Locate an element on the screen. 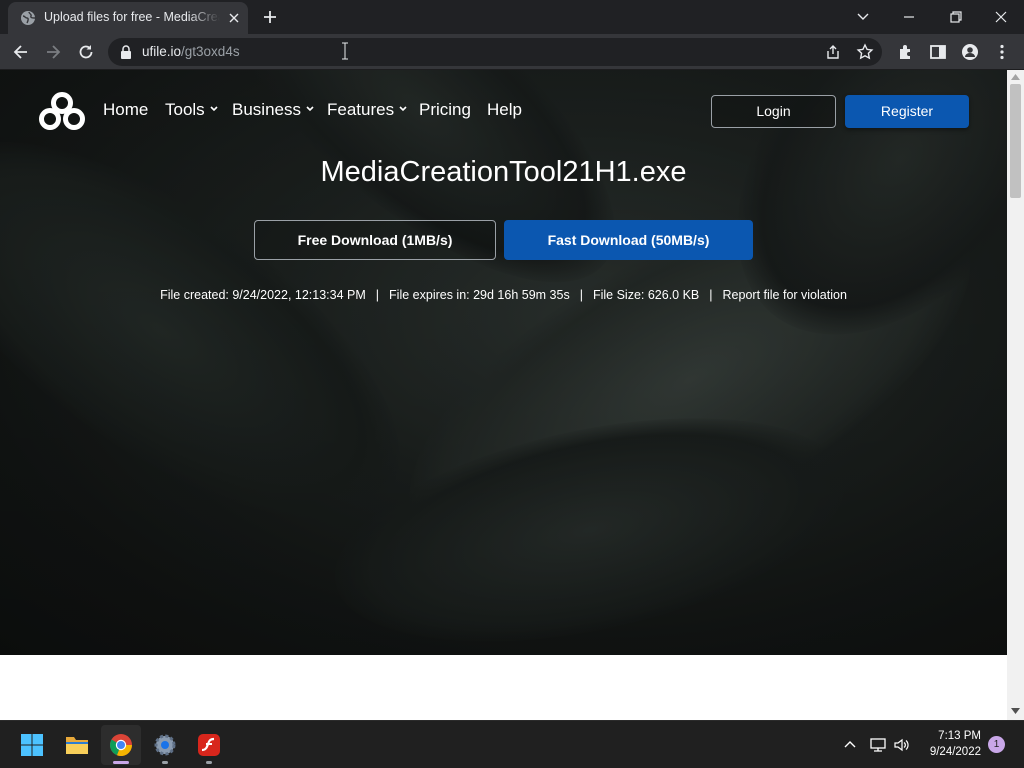 This screenshot has height=768, width=1024. reload-icon is located at coordinates (86, 52).